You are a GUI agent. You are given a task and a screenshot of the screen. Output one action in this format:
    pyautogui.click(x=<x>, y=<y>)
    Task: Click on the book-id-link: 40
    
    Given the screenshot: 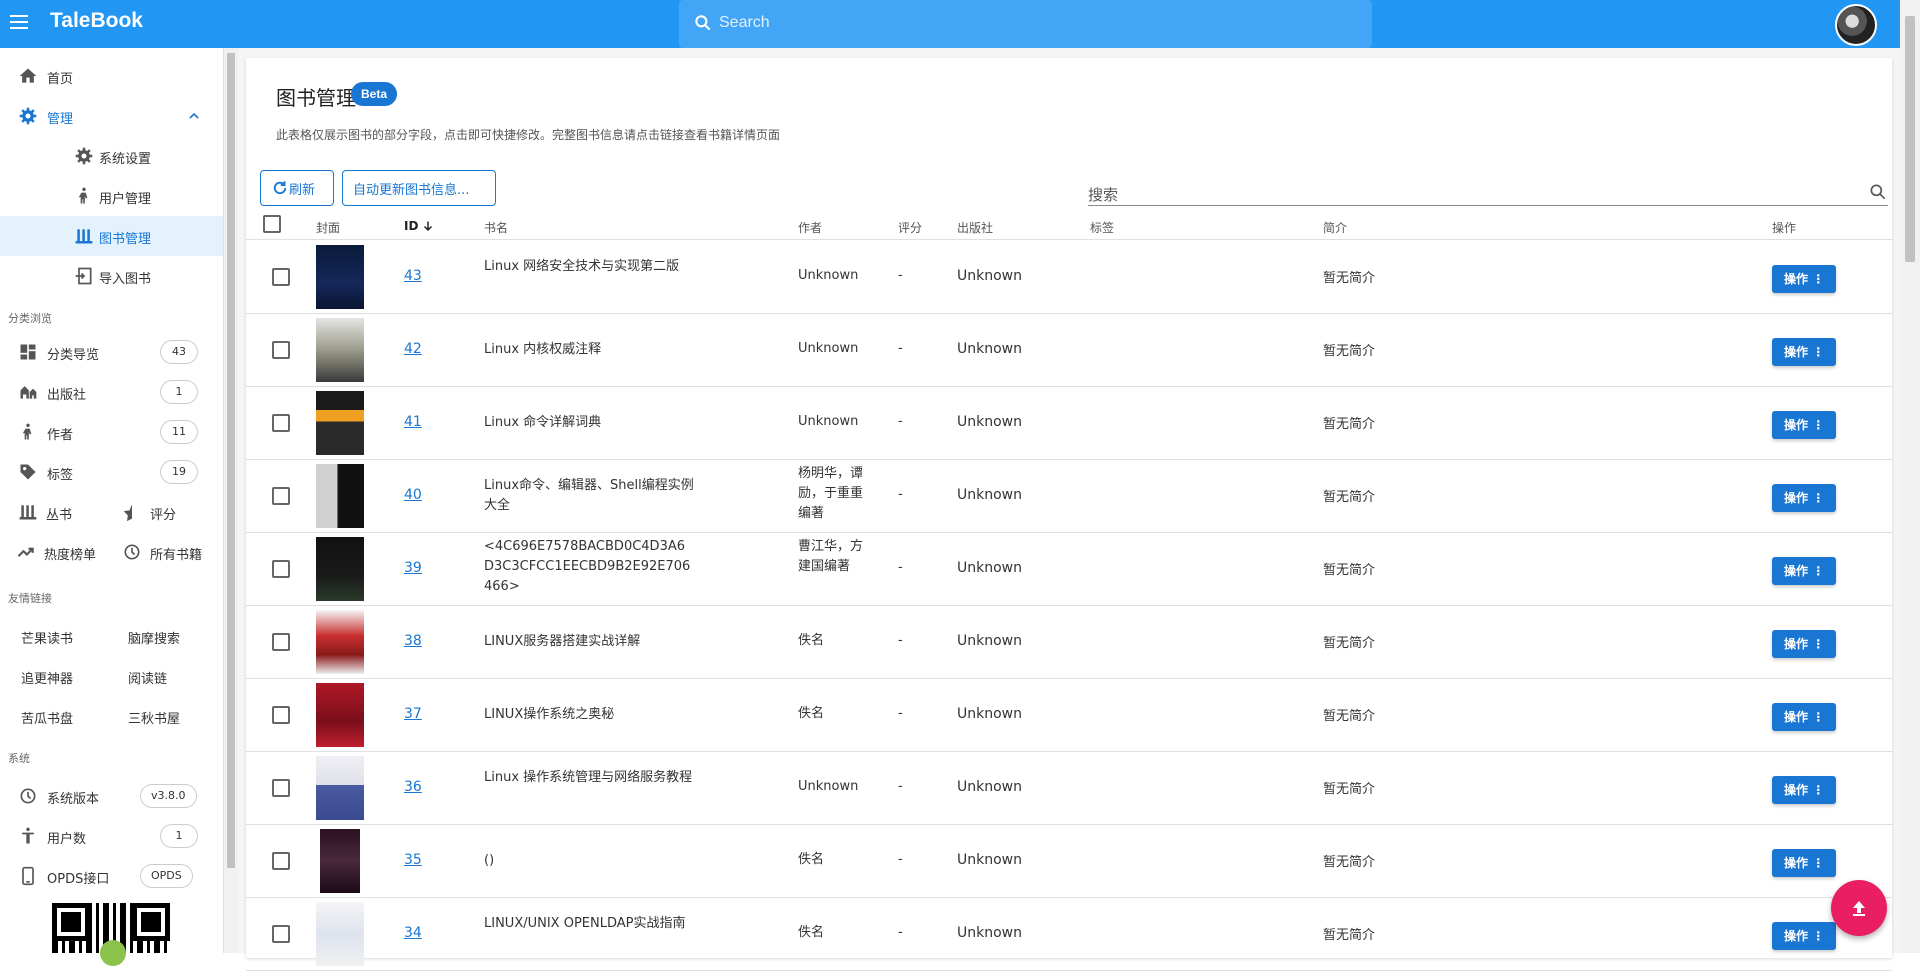 What is the action you would take?
    pyautogui.click(x=413, y=495)
    